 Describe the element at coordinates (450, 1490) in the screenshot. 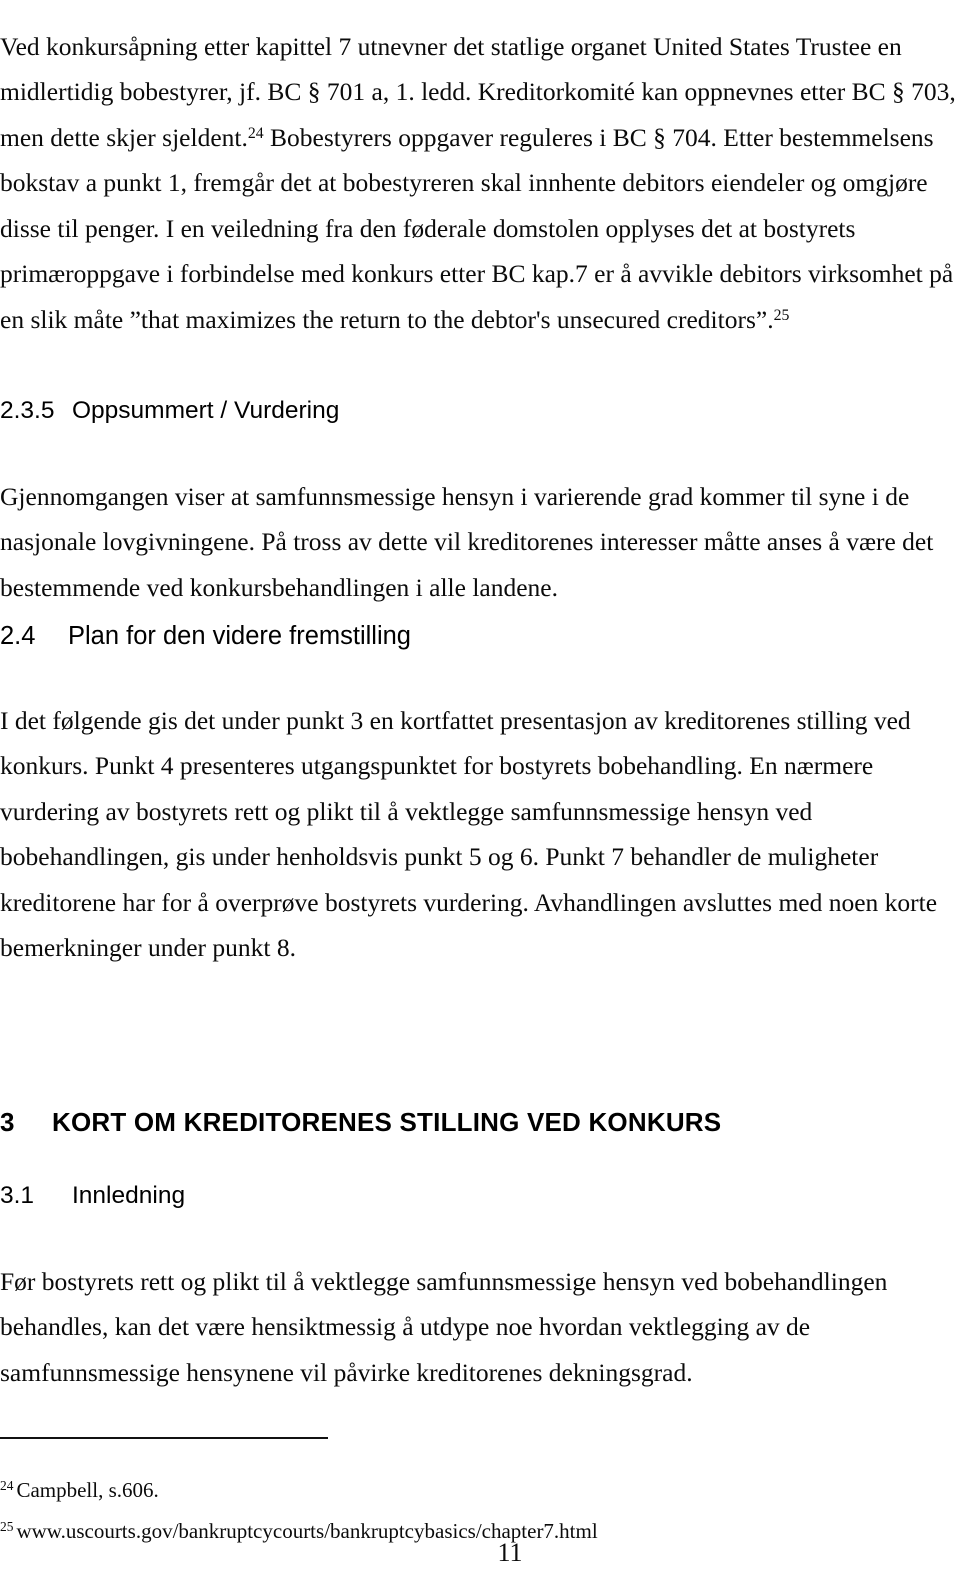

I see `footnote-24: 24 Campbell, s.606.` at that location.